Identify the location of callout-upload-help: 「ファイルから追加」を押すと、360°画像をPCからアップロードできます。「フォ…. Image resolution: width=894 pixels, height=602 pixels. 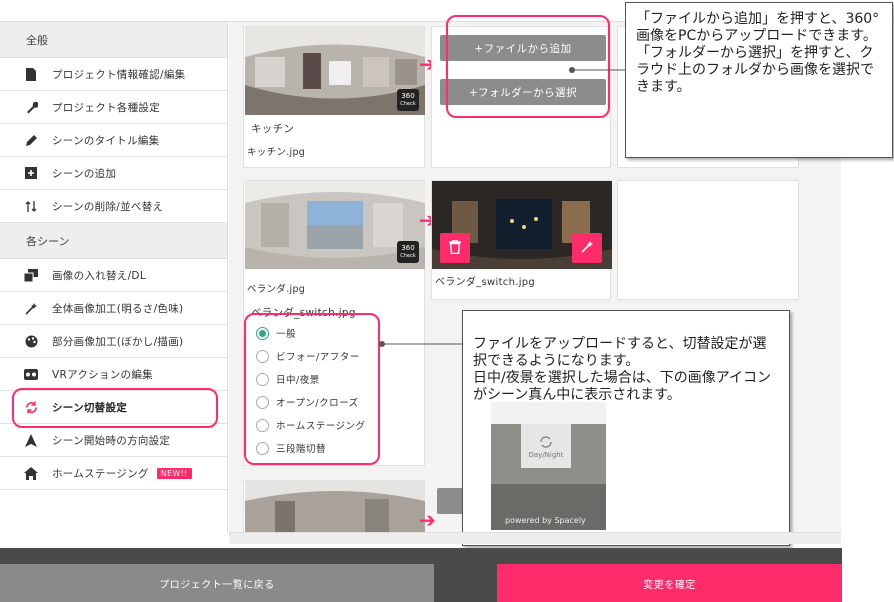
(759, 80).